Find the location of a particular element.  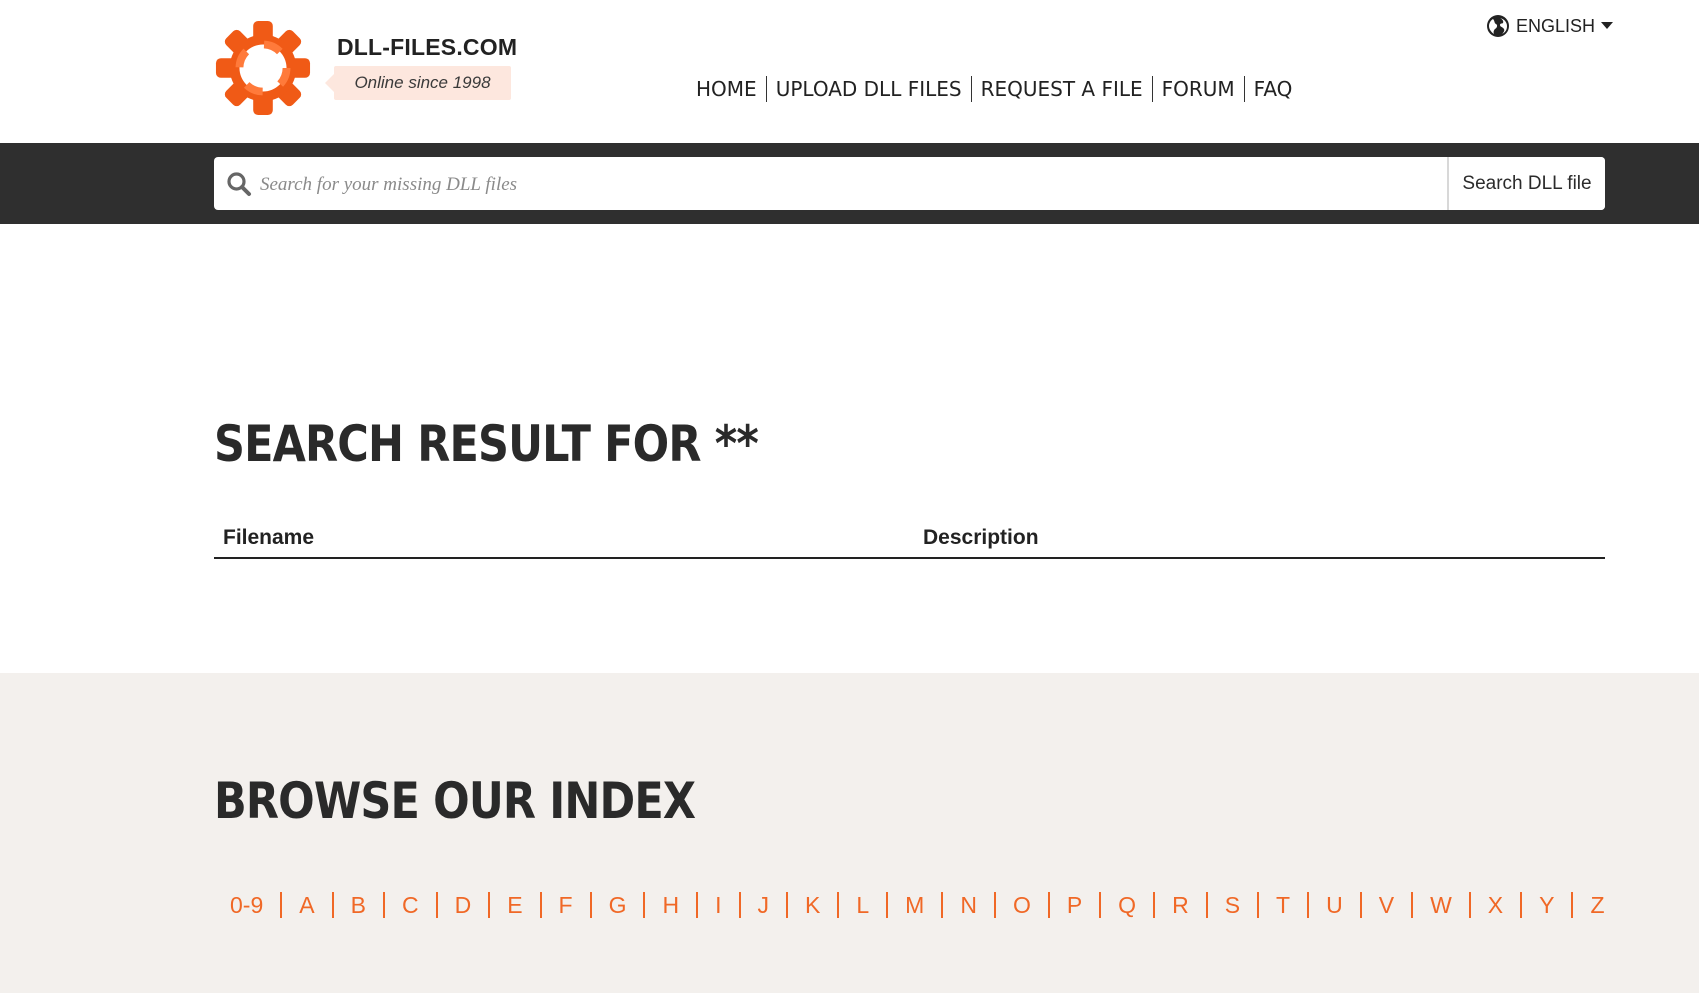

nav-forum: FORUM is located at coordinates (1197, 89).